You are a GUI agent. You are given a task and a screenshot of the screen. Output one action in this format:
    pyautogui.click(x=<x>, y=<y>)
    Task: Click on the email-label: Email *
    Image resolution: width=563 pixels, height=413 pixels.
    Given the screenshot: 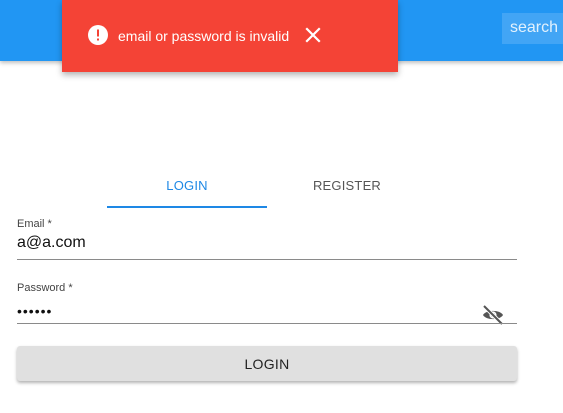 What is the action you would take?
    pyautogui.click(x=34, y=224)
    